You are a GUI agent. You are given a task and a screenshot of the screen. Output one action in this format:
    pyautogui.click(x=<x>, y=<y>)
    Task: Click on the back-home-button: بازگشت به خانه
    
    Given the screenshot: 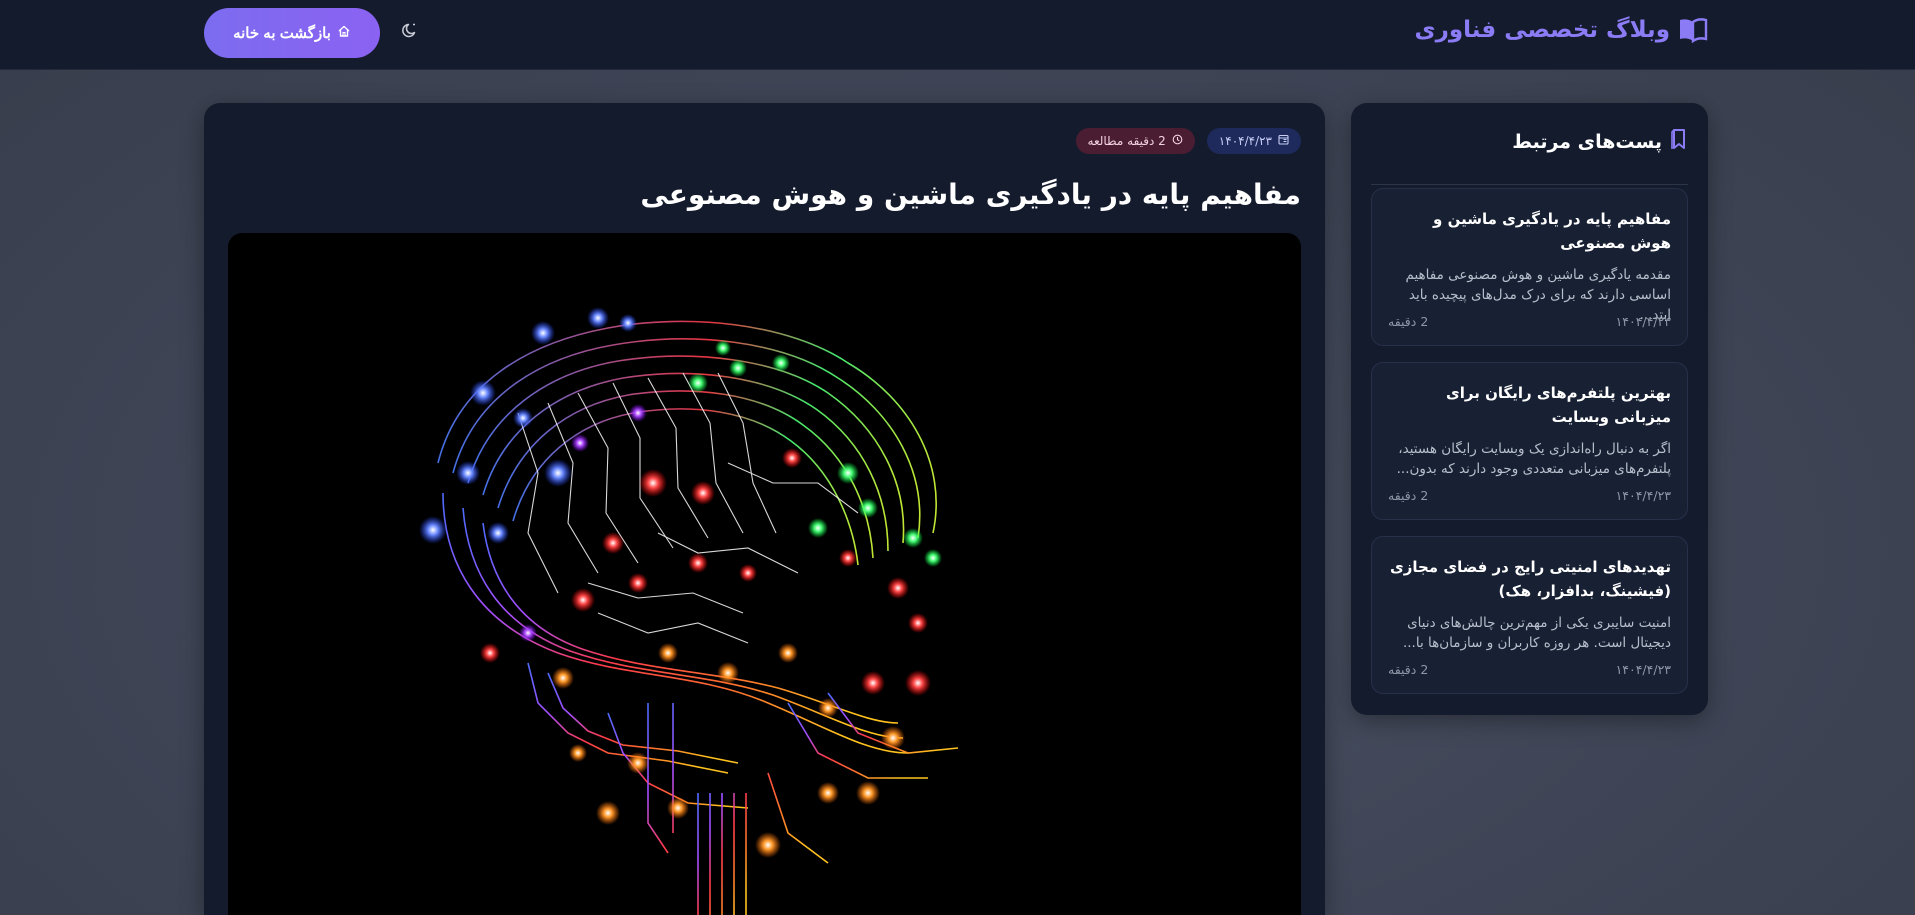 What is the action you would take?
    pyautogui.click(x=292, y=33)
    